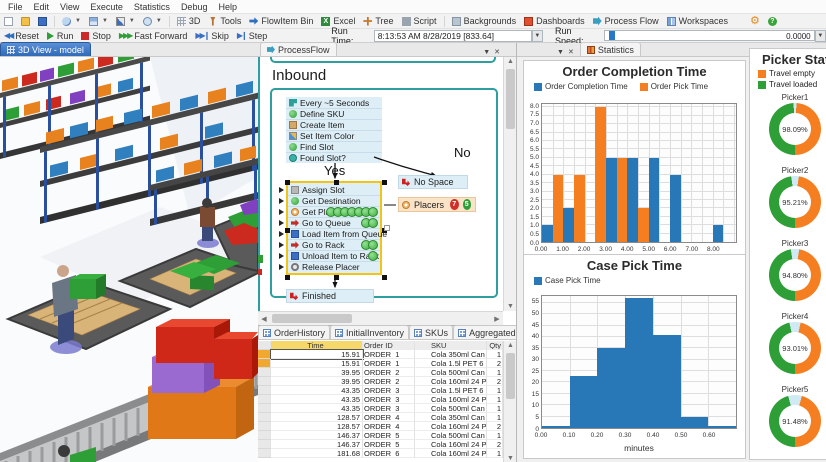  What do you see at coordinates (560, 52) in the screenshot?
I see `pane-menu-button: ▼` at bounding box center [560, 52].